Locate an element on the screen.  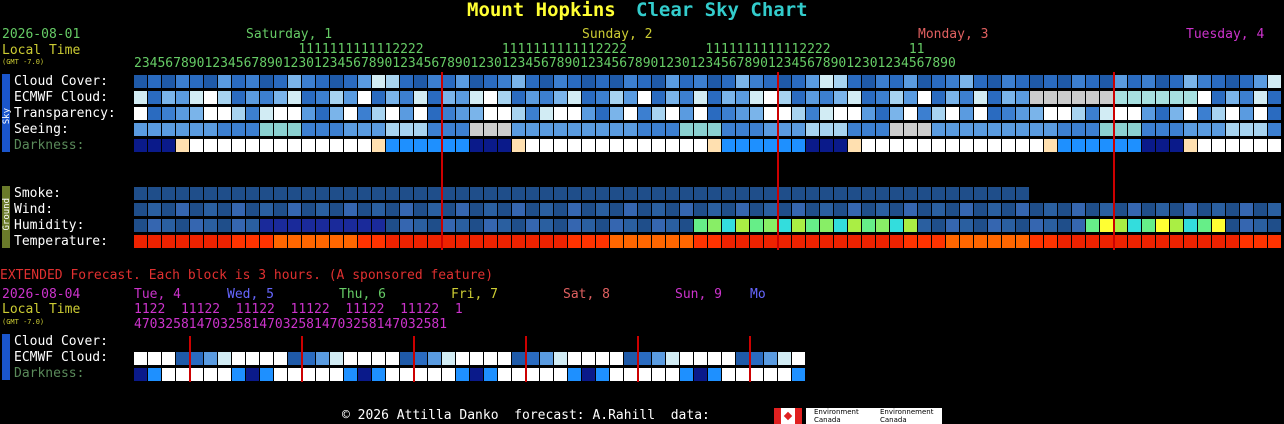
temperature-blocks is located at coordinates (707, 241).